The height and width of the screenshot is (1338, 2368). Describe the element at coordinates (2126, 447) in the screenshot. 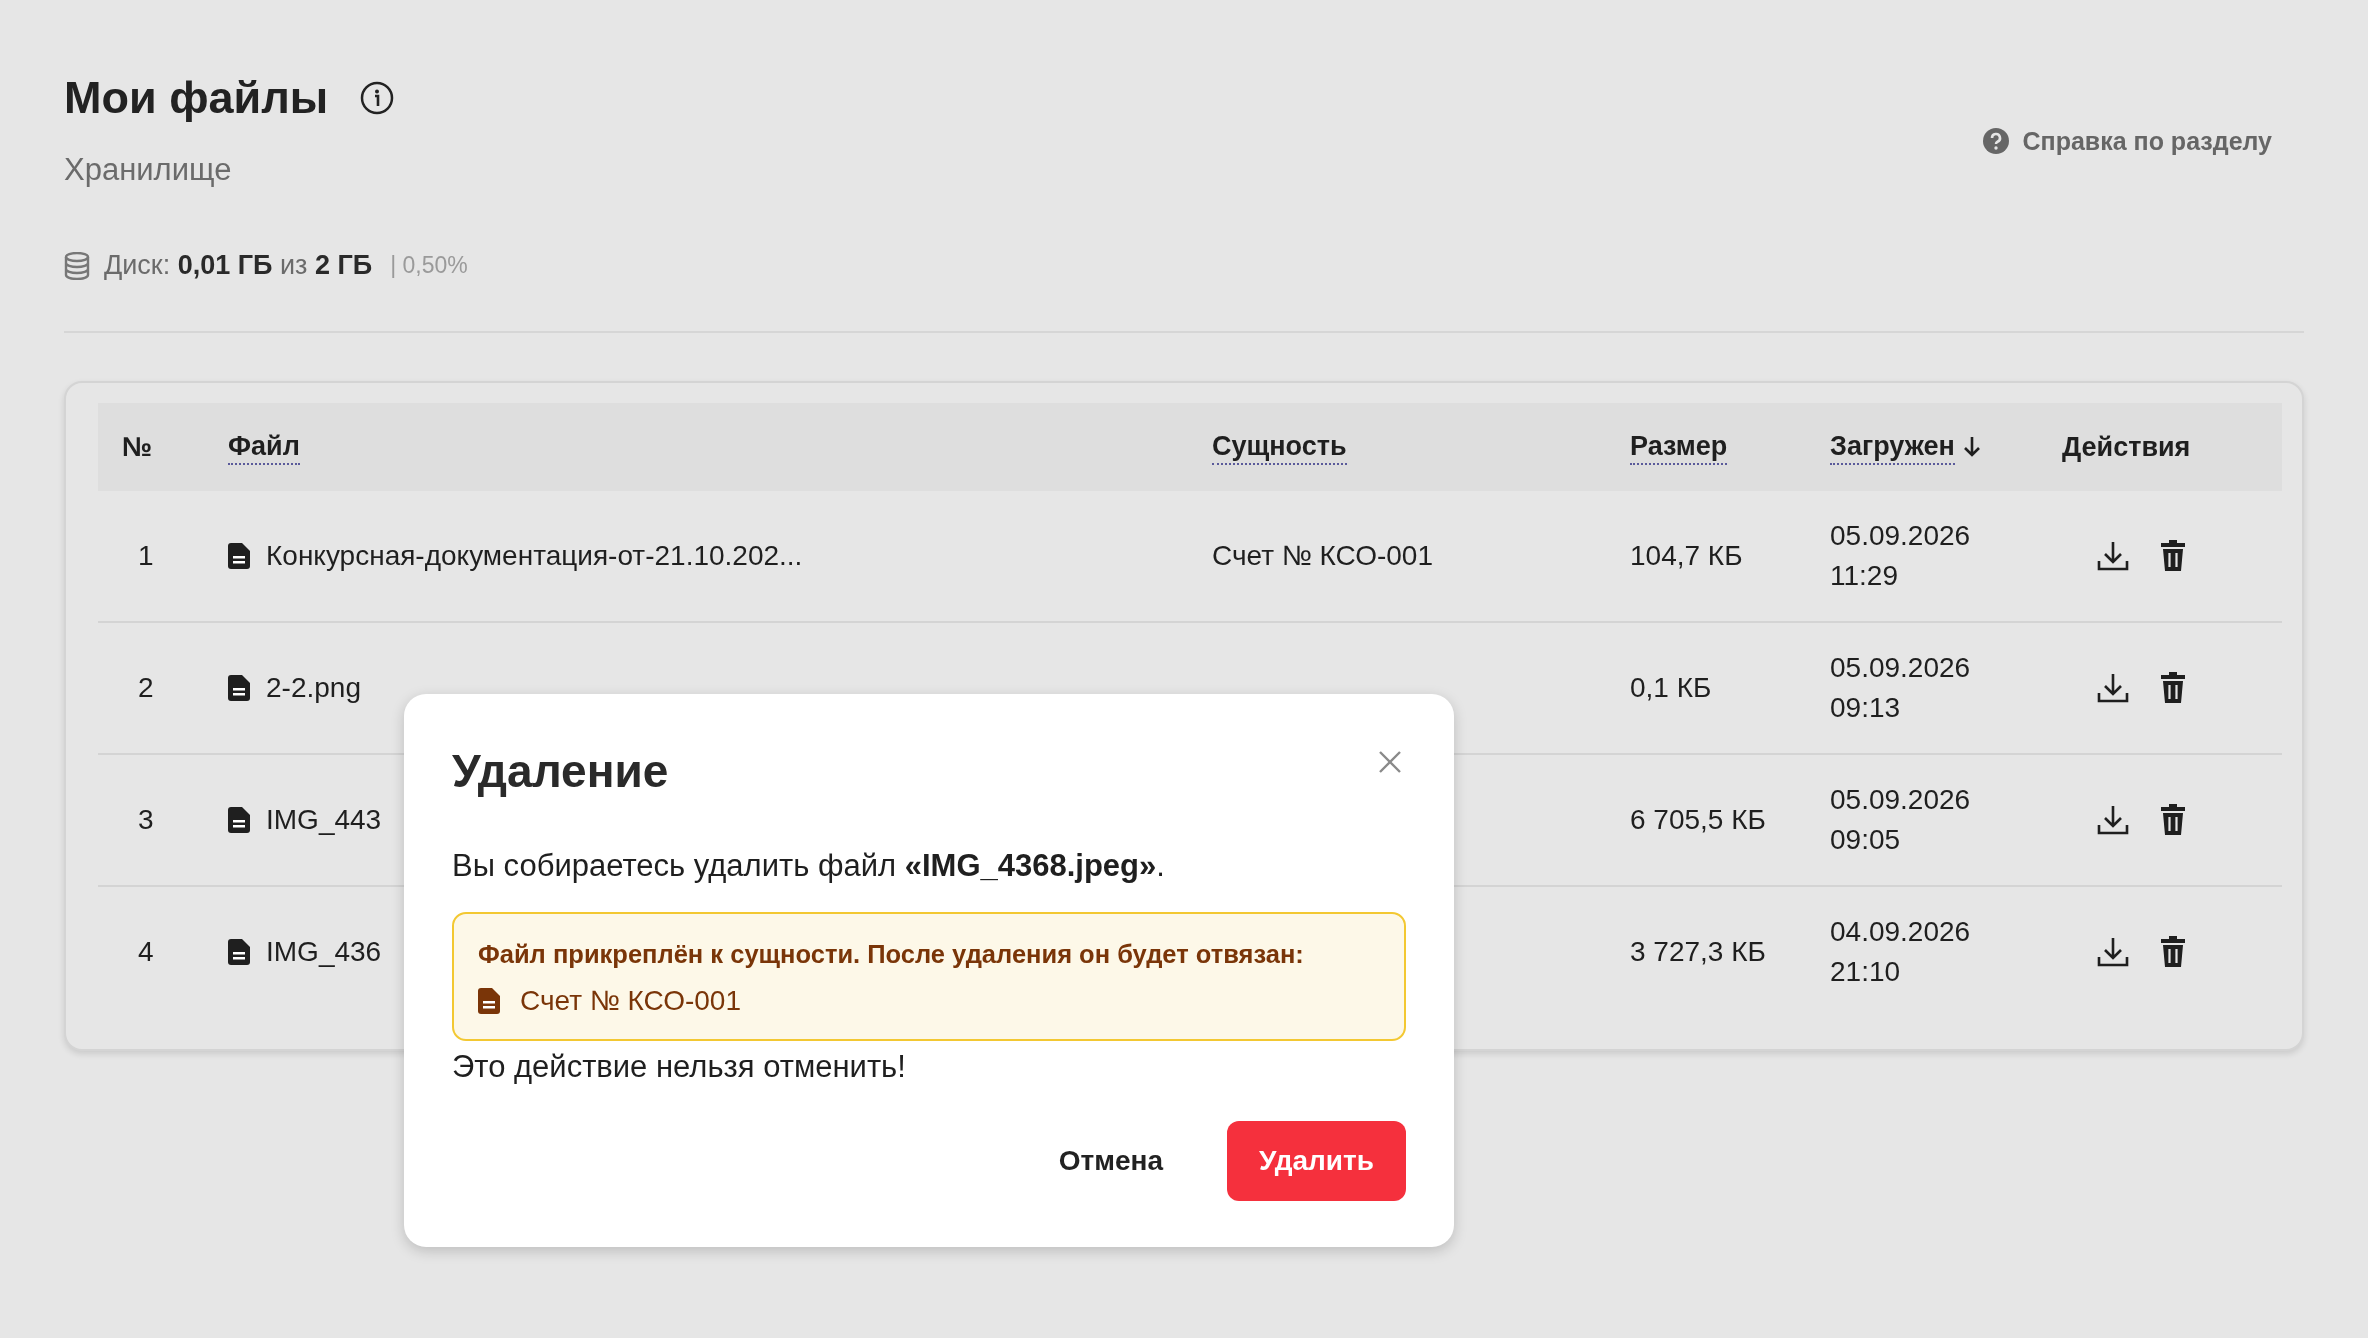

I see `column-header: Действия` at that location.